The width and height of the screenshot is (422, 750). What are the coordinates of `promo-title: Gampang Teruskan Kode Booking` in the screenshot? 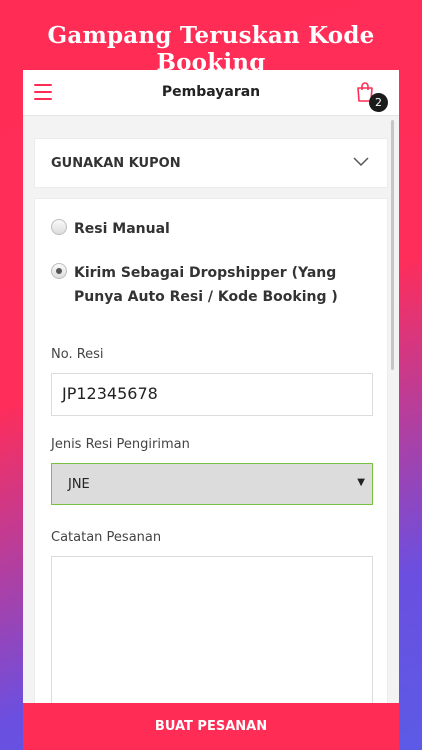 It's located at (211, 49).